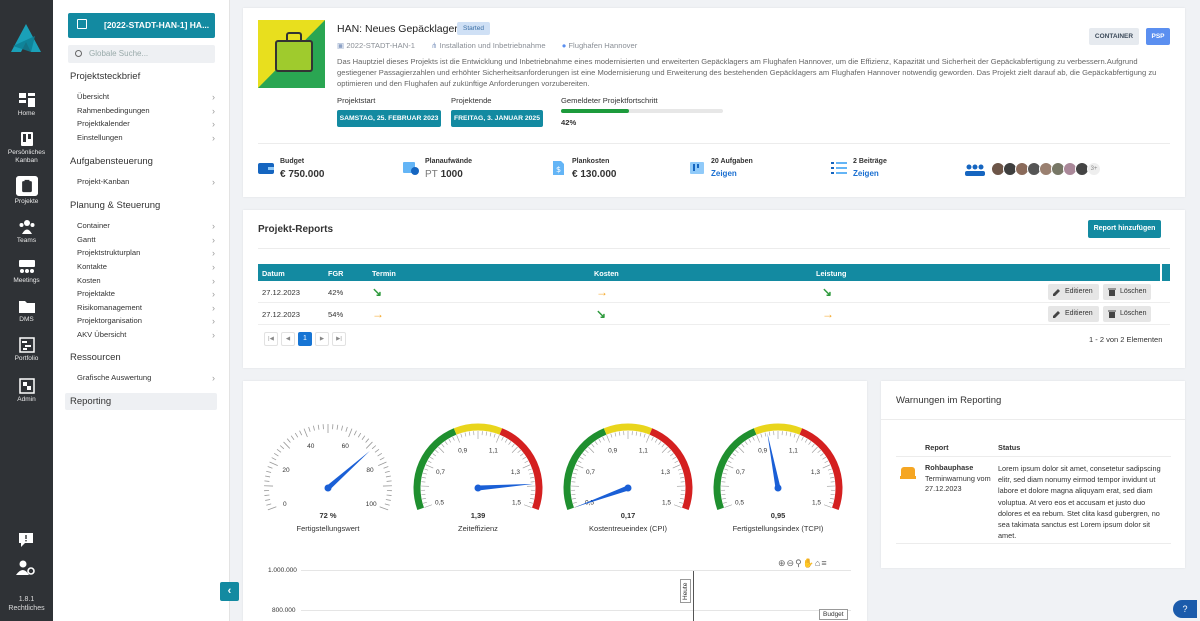  What do you see at coordinates (431, 174) in the screenshot?
I see `unit: PT` at bounding box center [431, 174].